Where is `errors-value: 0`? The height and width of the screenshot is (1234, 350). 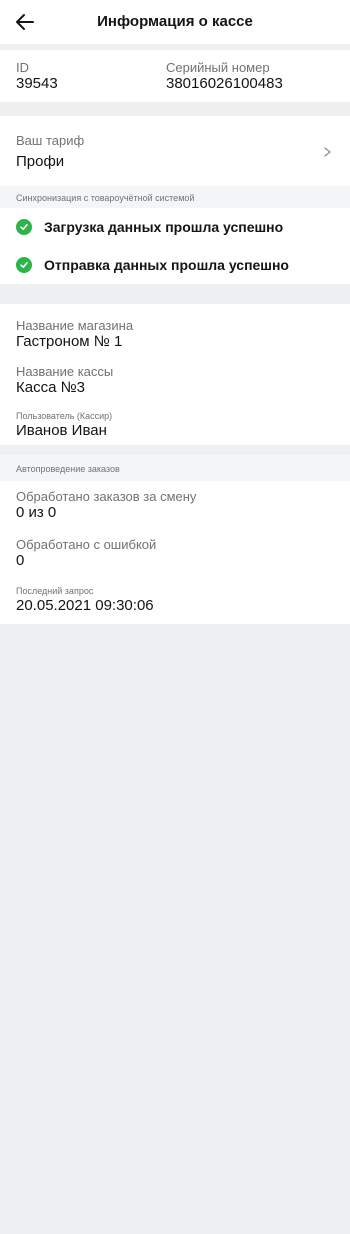 errors-value: 0 is located at coordinates (20, 560).